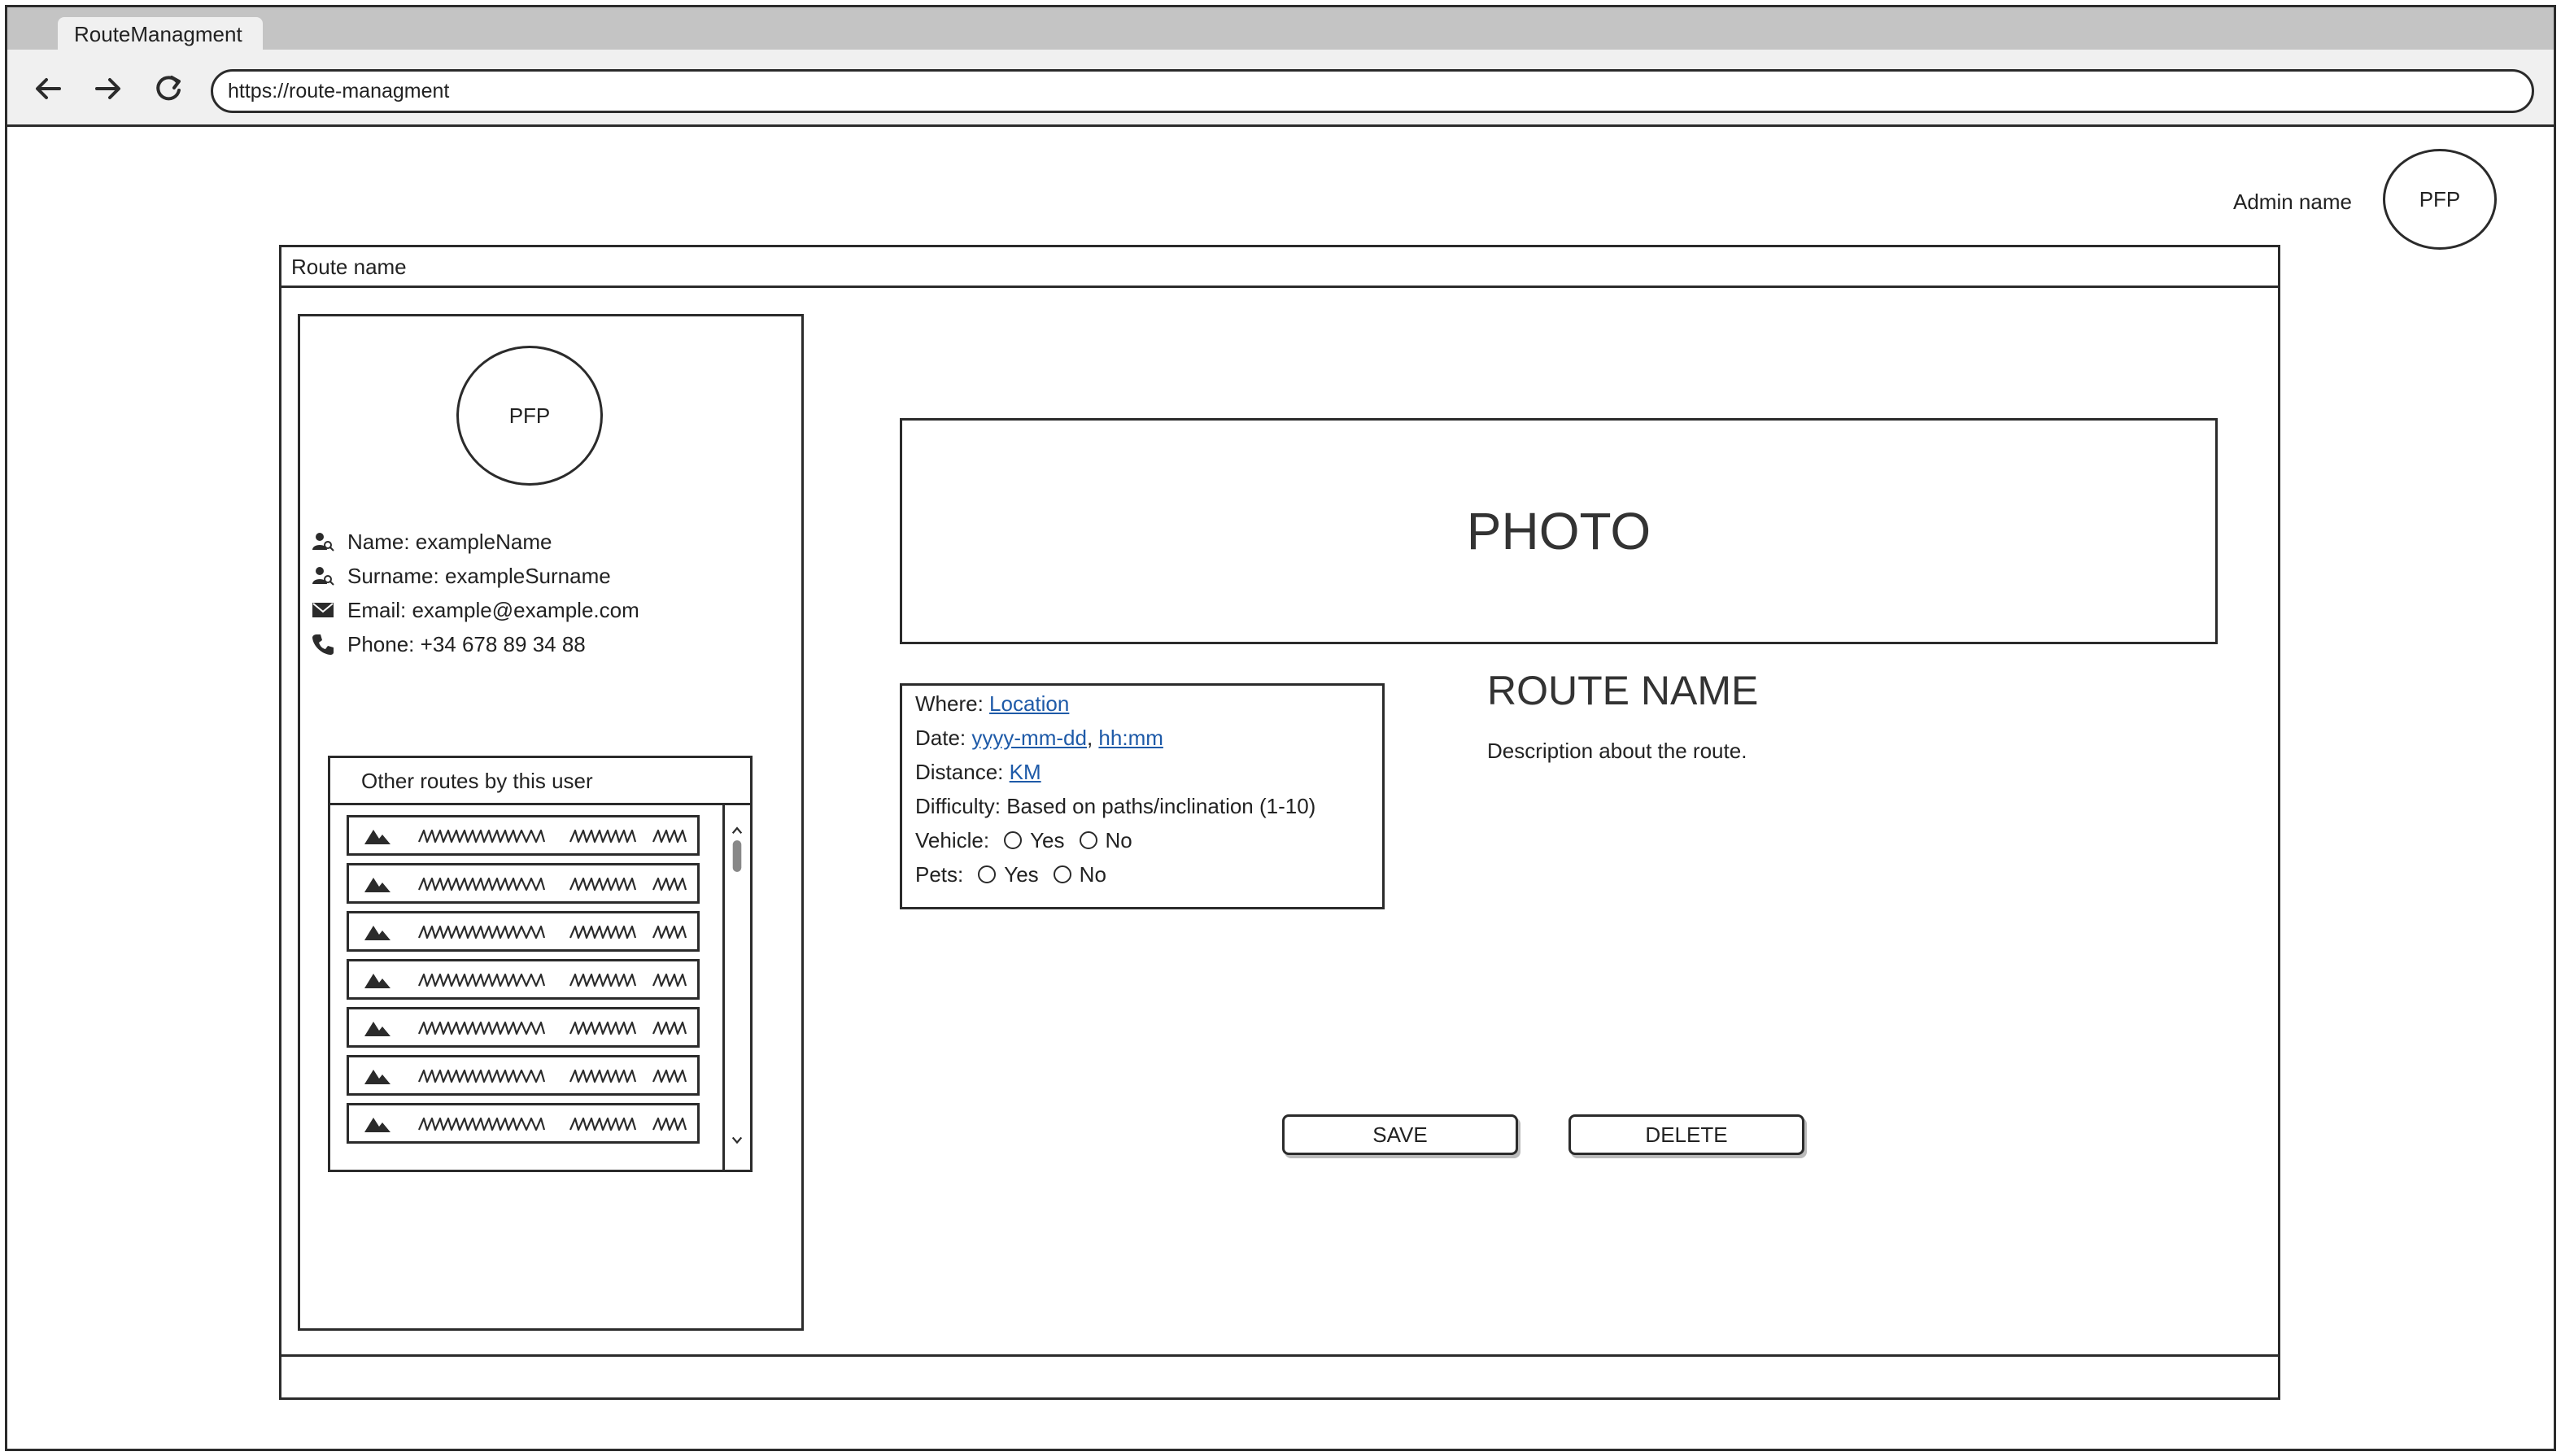 This screenshot has height=1456, width=2561. Describe the element at coordinates (540, 781) in the screenshot. I see `other-routes-title: Other routes by this user` at that location.